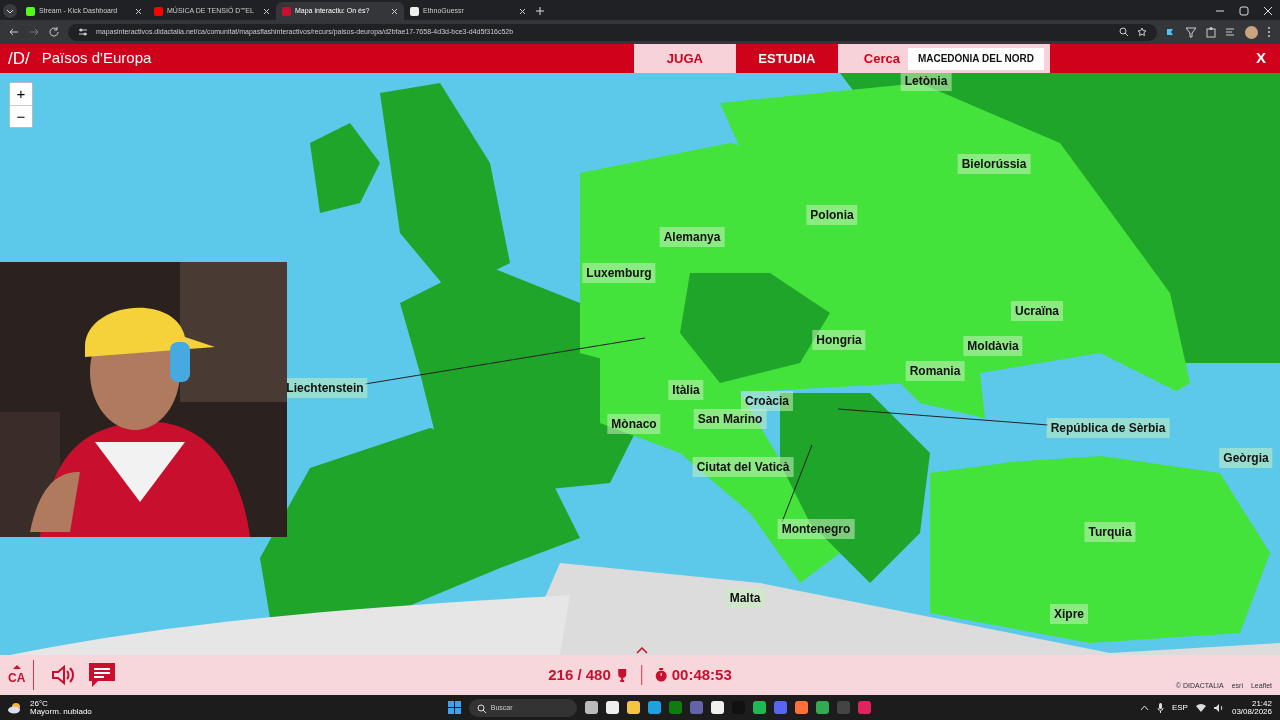  What do you see at coordinates (102, 675) in the screenshot?
I see `chat-icon` at bounding box center [102, 675].